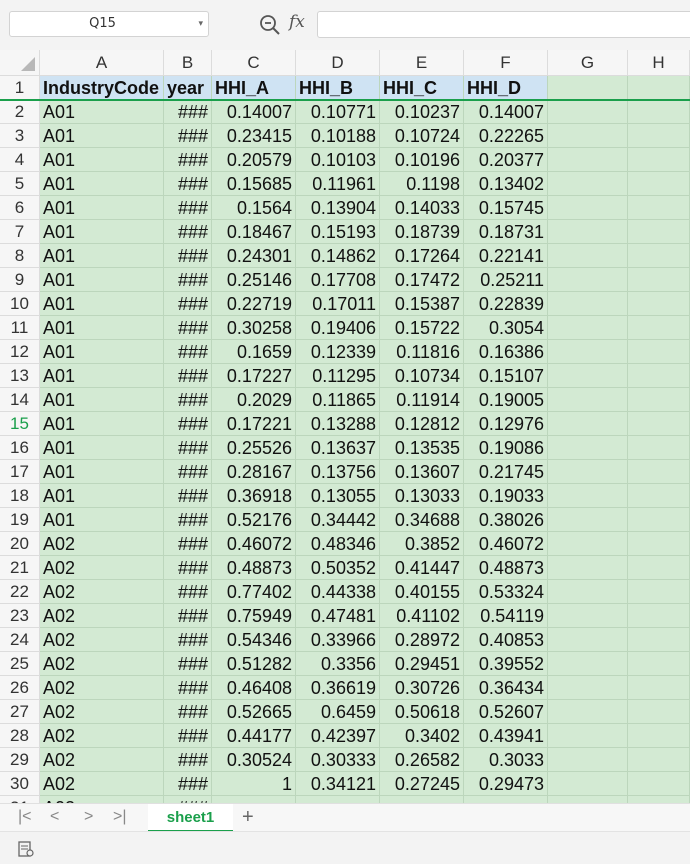 This screenshot has height=864, width=690. Describe the element at coordinates (588, 112) in the screenshot. I see `cell-g2` at that location.